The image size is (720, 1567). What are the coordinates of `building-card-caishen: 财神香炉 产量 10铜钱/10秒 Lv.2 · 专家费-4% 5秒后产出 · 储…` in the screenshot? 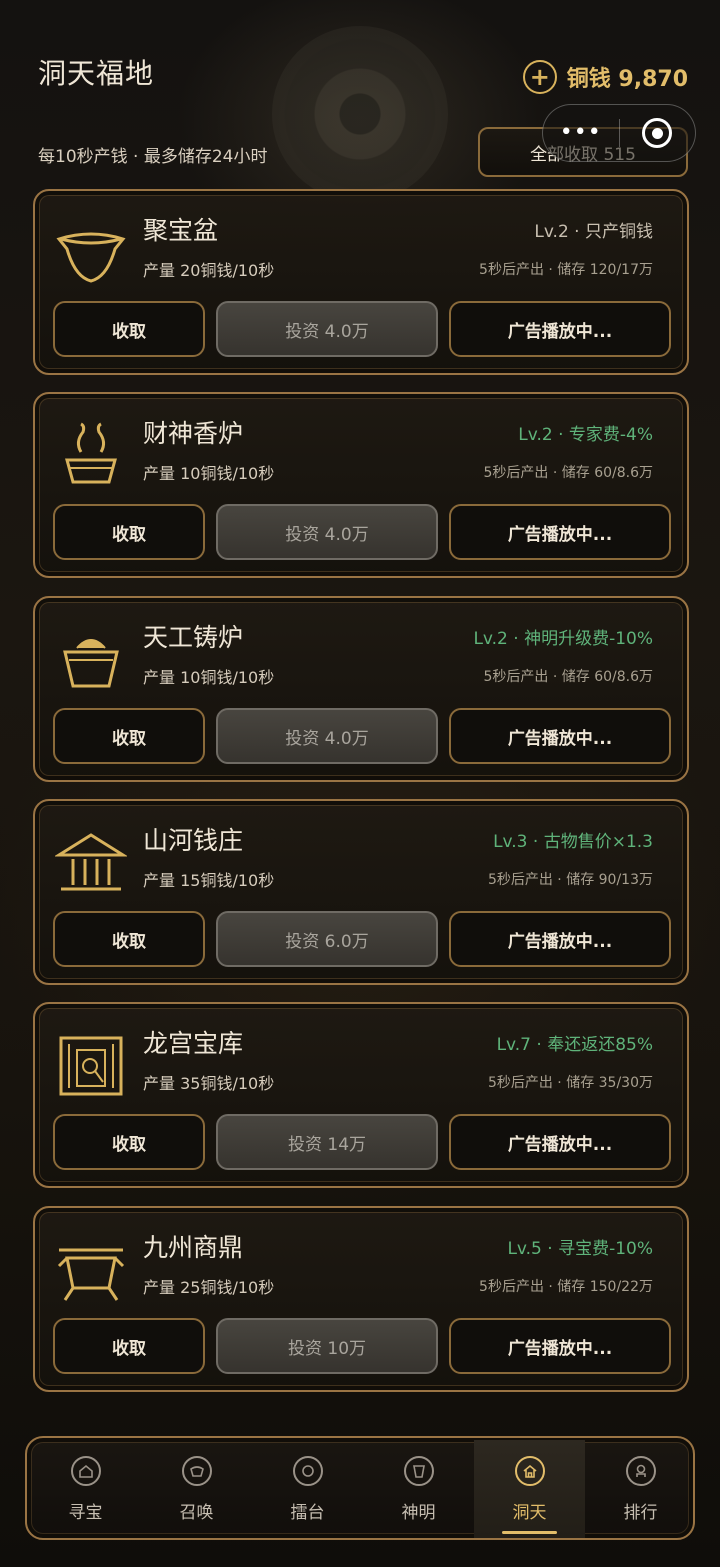 It's located at (361, 485).